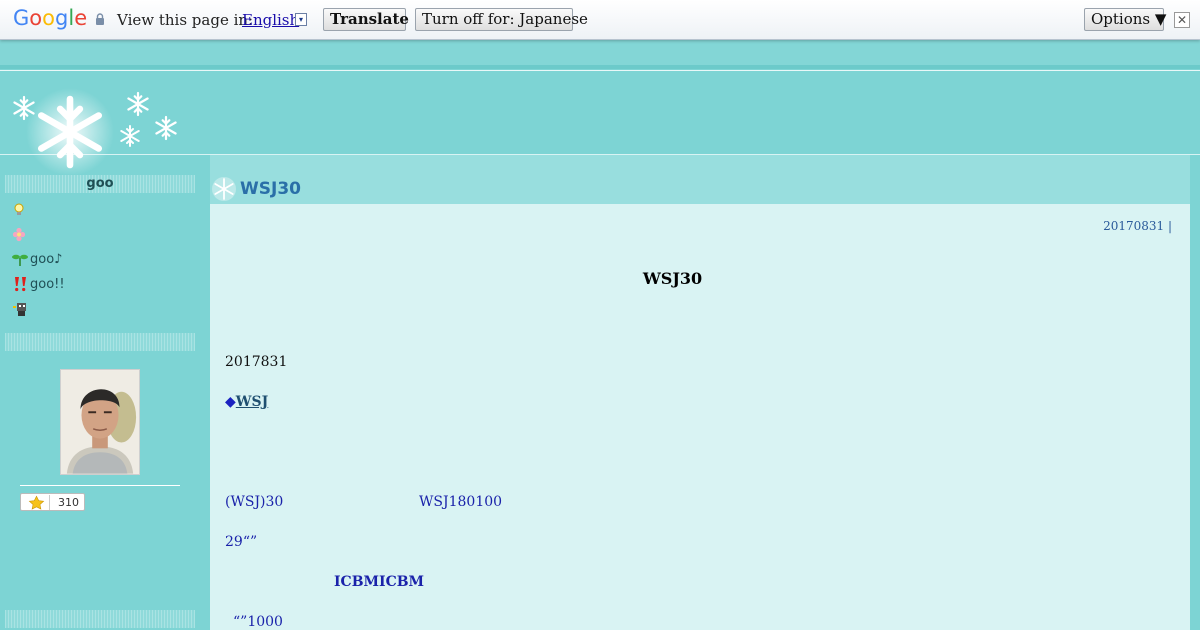 The image size is (1200, 630). I want to click on star-count: 310, so click(68, 502).